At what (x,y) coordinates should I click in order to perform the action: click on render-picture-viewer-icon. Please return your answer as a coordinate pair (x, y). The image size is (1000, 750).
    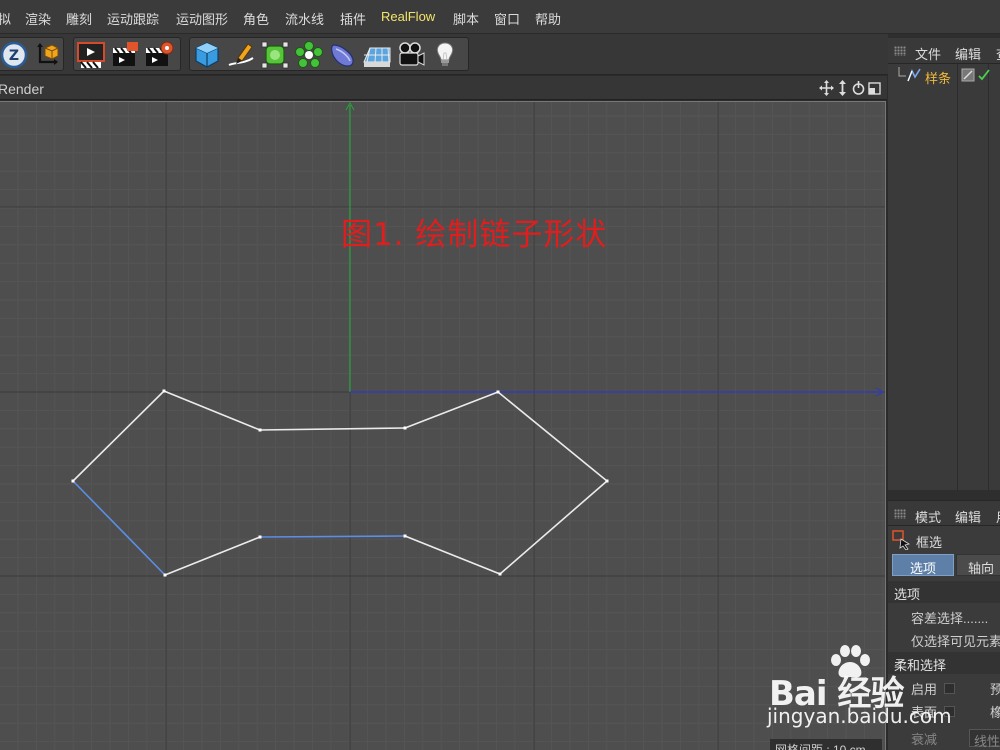
    Looking at the image, I should click on (125, 55).